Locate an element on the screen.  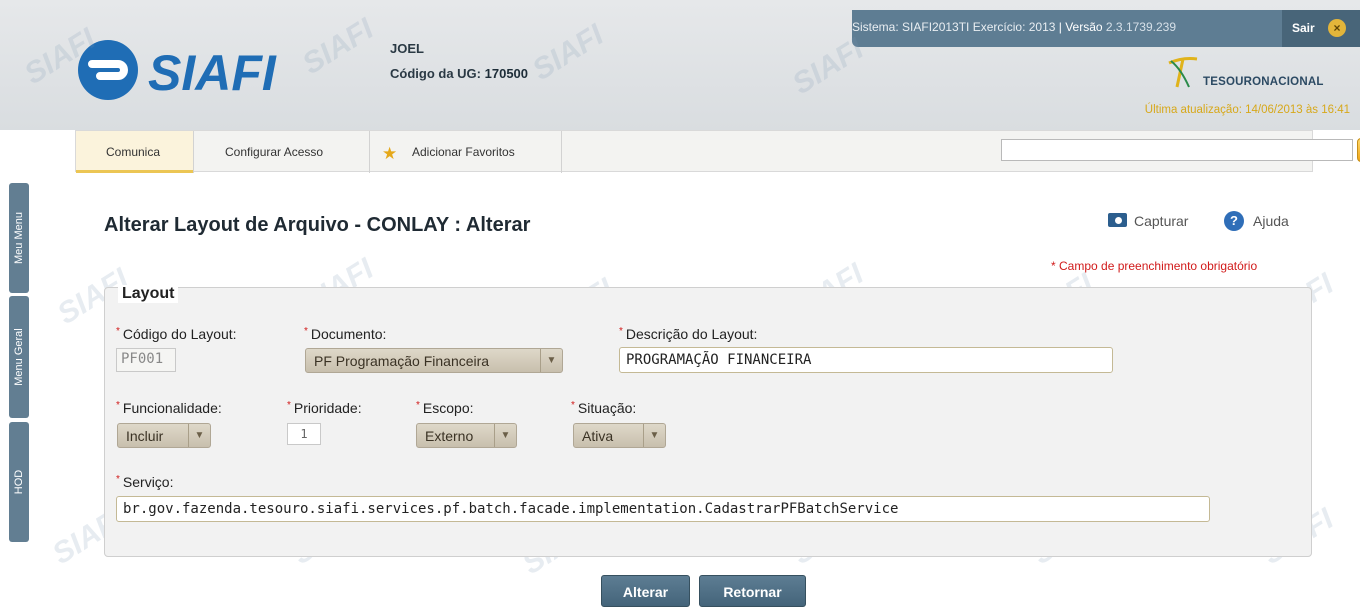
tesouro-logo: TESOURONACIONAL is located at coordinates (1260, 73).